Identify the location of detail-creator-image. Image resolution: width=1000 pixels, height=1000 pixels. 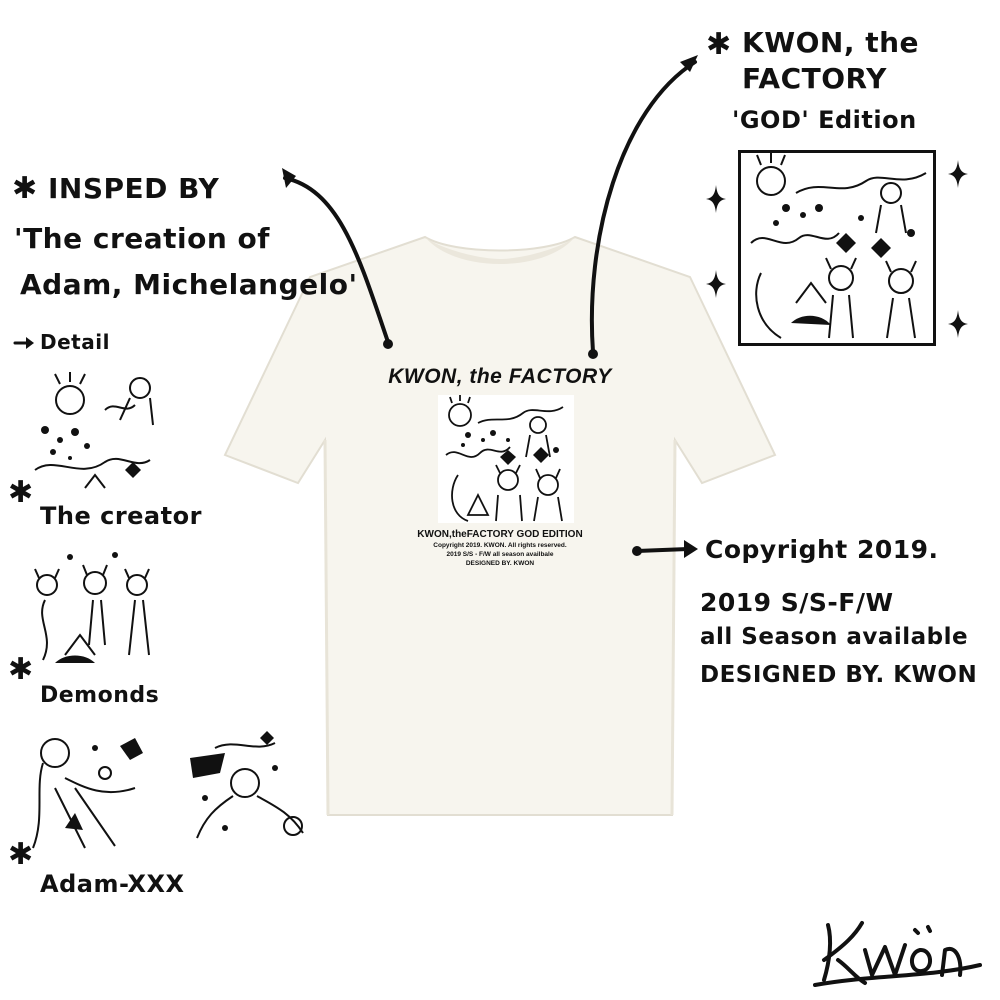
(91, 435).